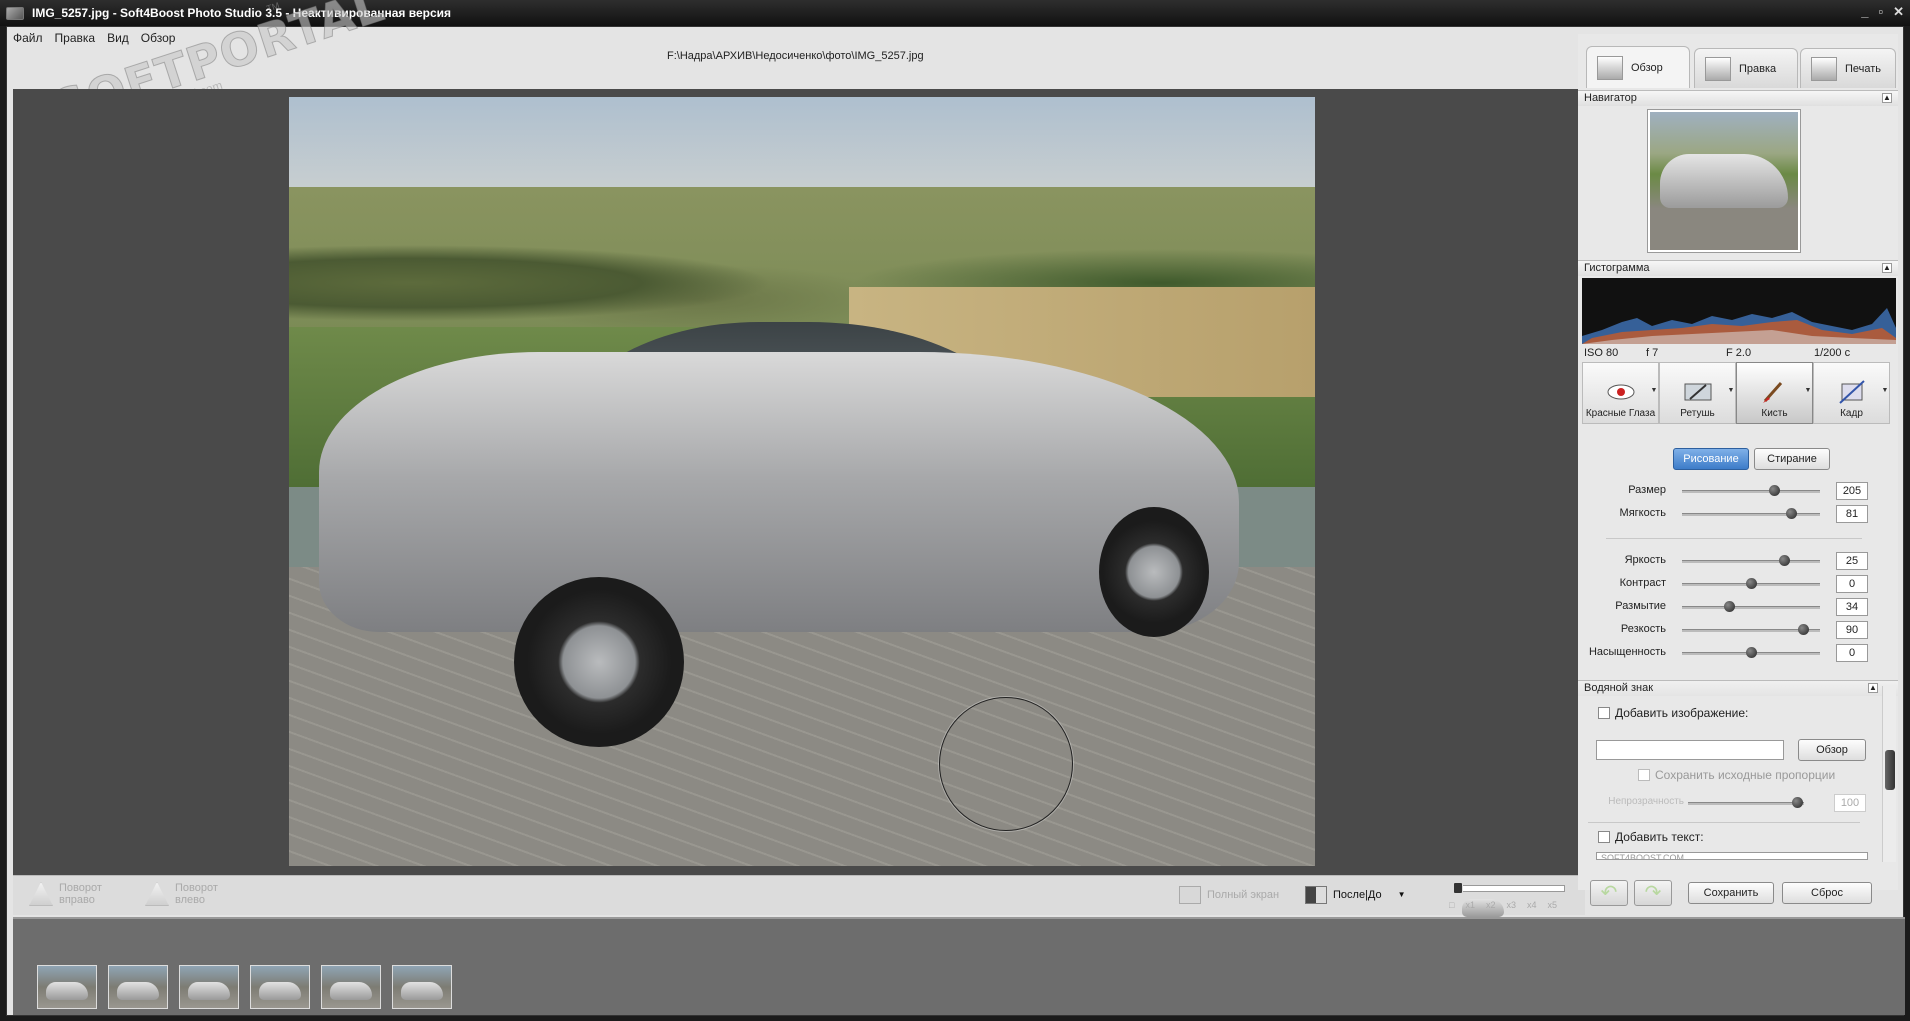  I want to click on menu-browse: Обзор, so click(158, 38).